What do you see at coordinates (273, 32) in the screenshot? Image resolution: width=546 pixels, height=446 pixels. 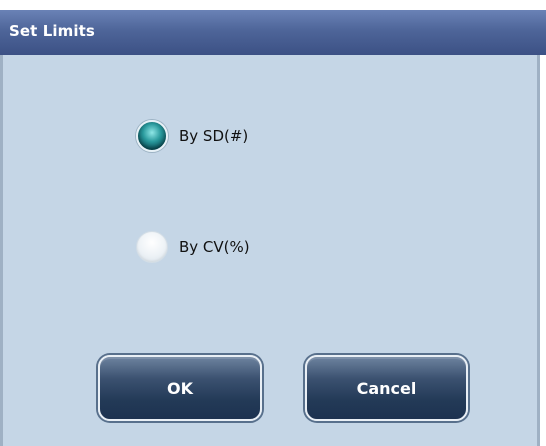 I see `dialog-titlebar: Set Limits` at bounding box center [273, 32].